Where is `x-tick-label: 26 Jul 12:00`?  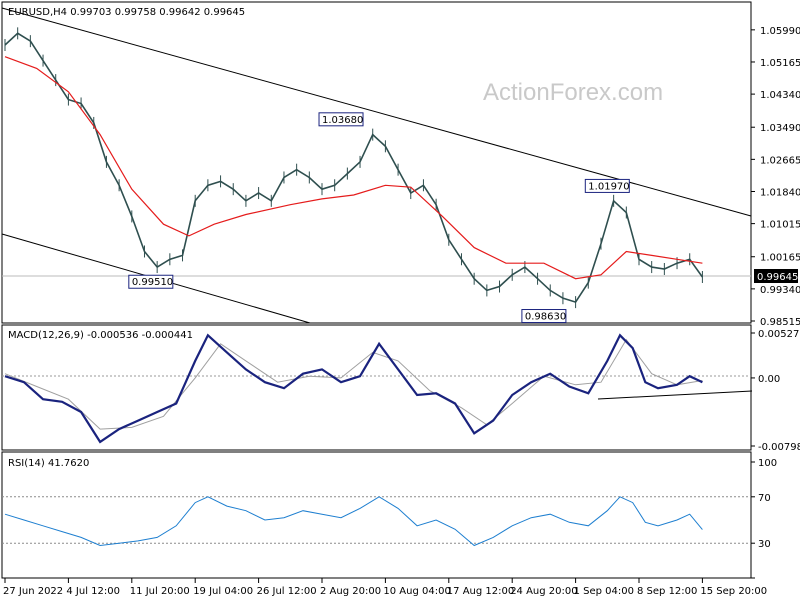
x-tick-label: 26 Jul 12:00 is located at coordinates (287, 591).